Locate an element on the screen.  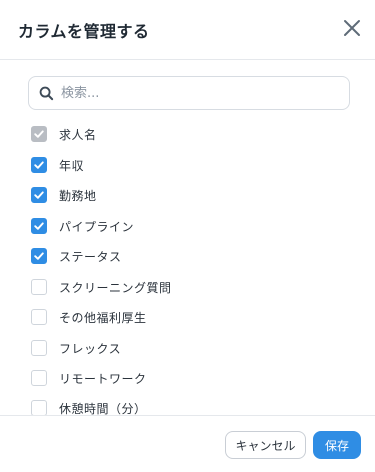
column-item-screening-questions: スクリーニング質問 is located at coordinates (101, 287).